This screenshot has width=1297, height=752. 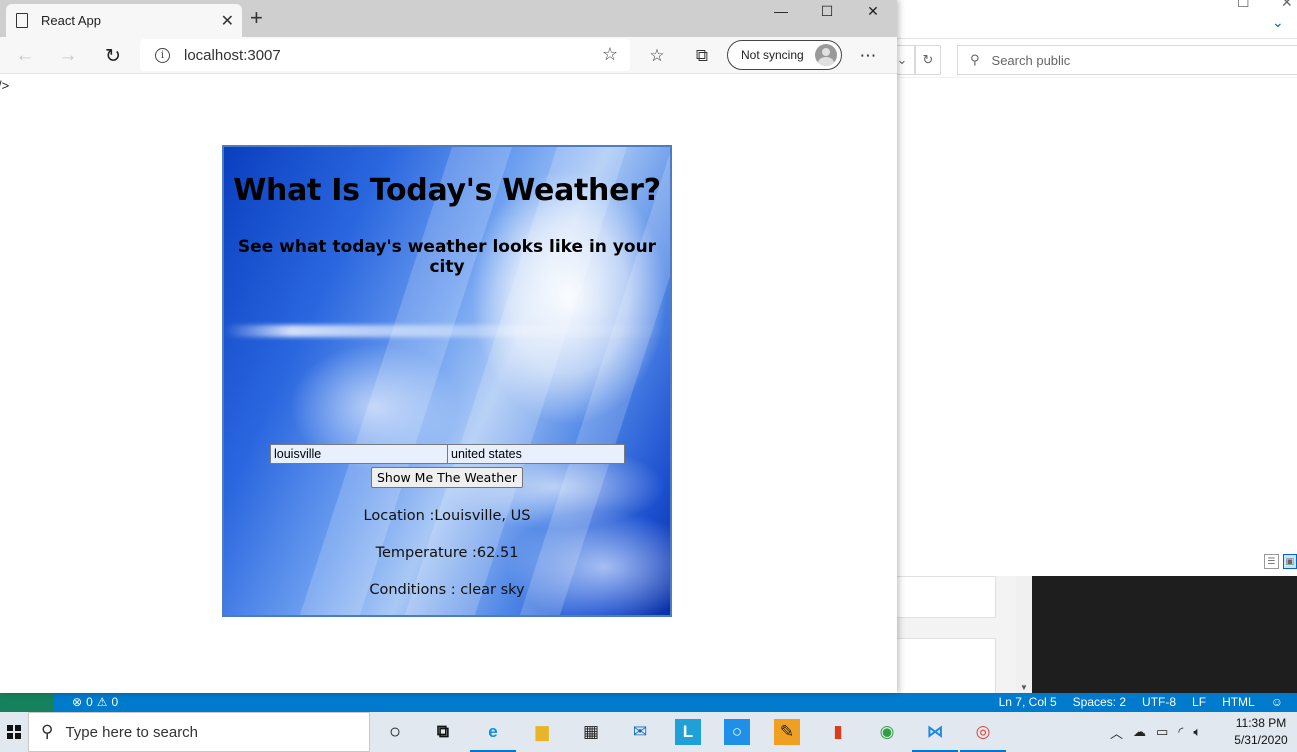 What do you see at coordinates (1277, 702) in the screenshot?
I see `feedback-icon: ☺` at bounding box center [1277, 702].